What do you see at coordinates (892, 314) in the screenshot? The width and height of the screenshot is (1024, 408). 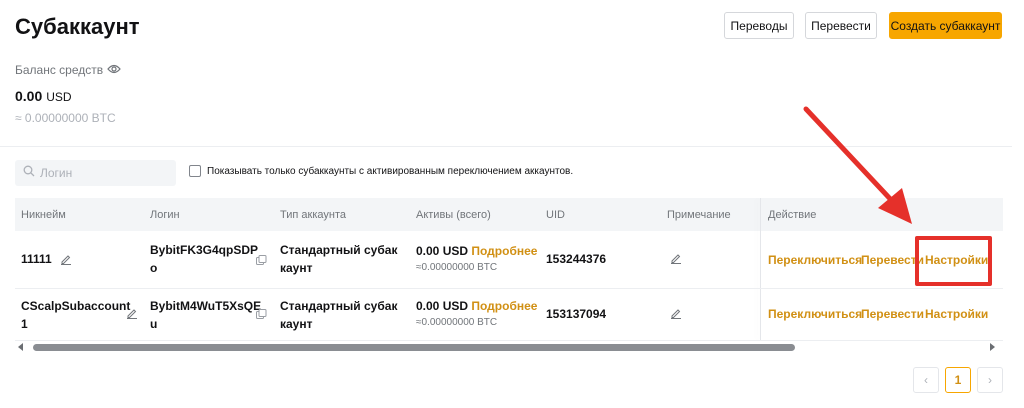 I see `row2-transfer-link: Перевести` at bounding box center [892, 314].